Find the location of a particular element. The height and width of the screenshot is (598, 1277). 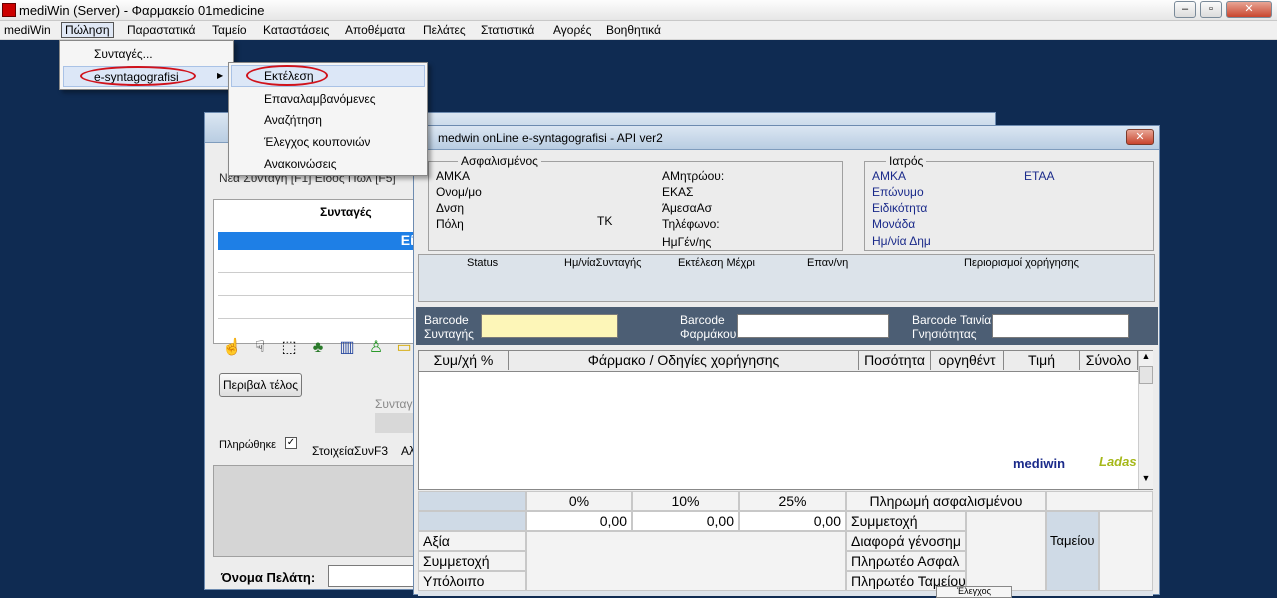

barcode-syntagis-input is located at coordinates (549, 326).